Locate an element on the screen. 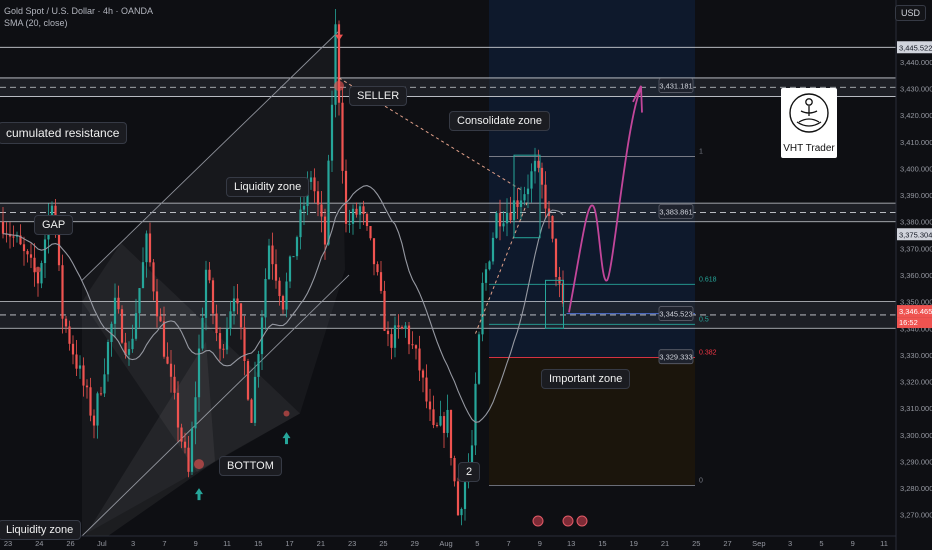  gap-label: GAP is located at coordinates (54, 225).